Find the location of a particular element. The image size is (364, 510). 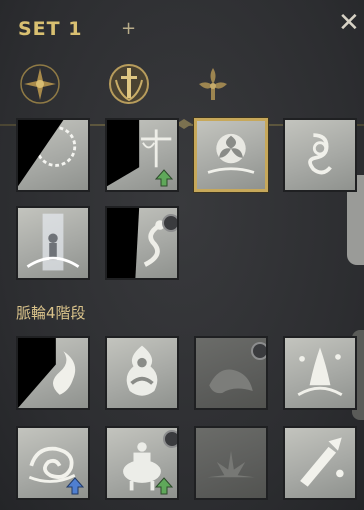

ground-burst-skill-icon is located at coordinates (231, 463).